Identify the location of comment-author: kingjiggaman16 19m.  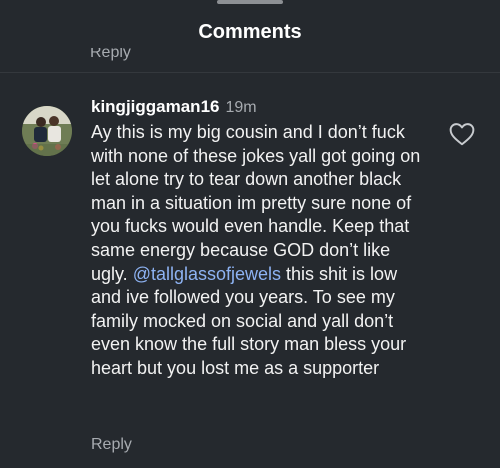
(174, 107).